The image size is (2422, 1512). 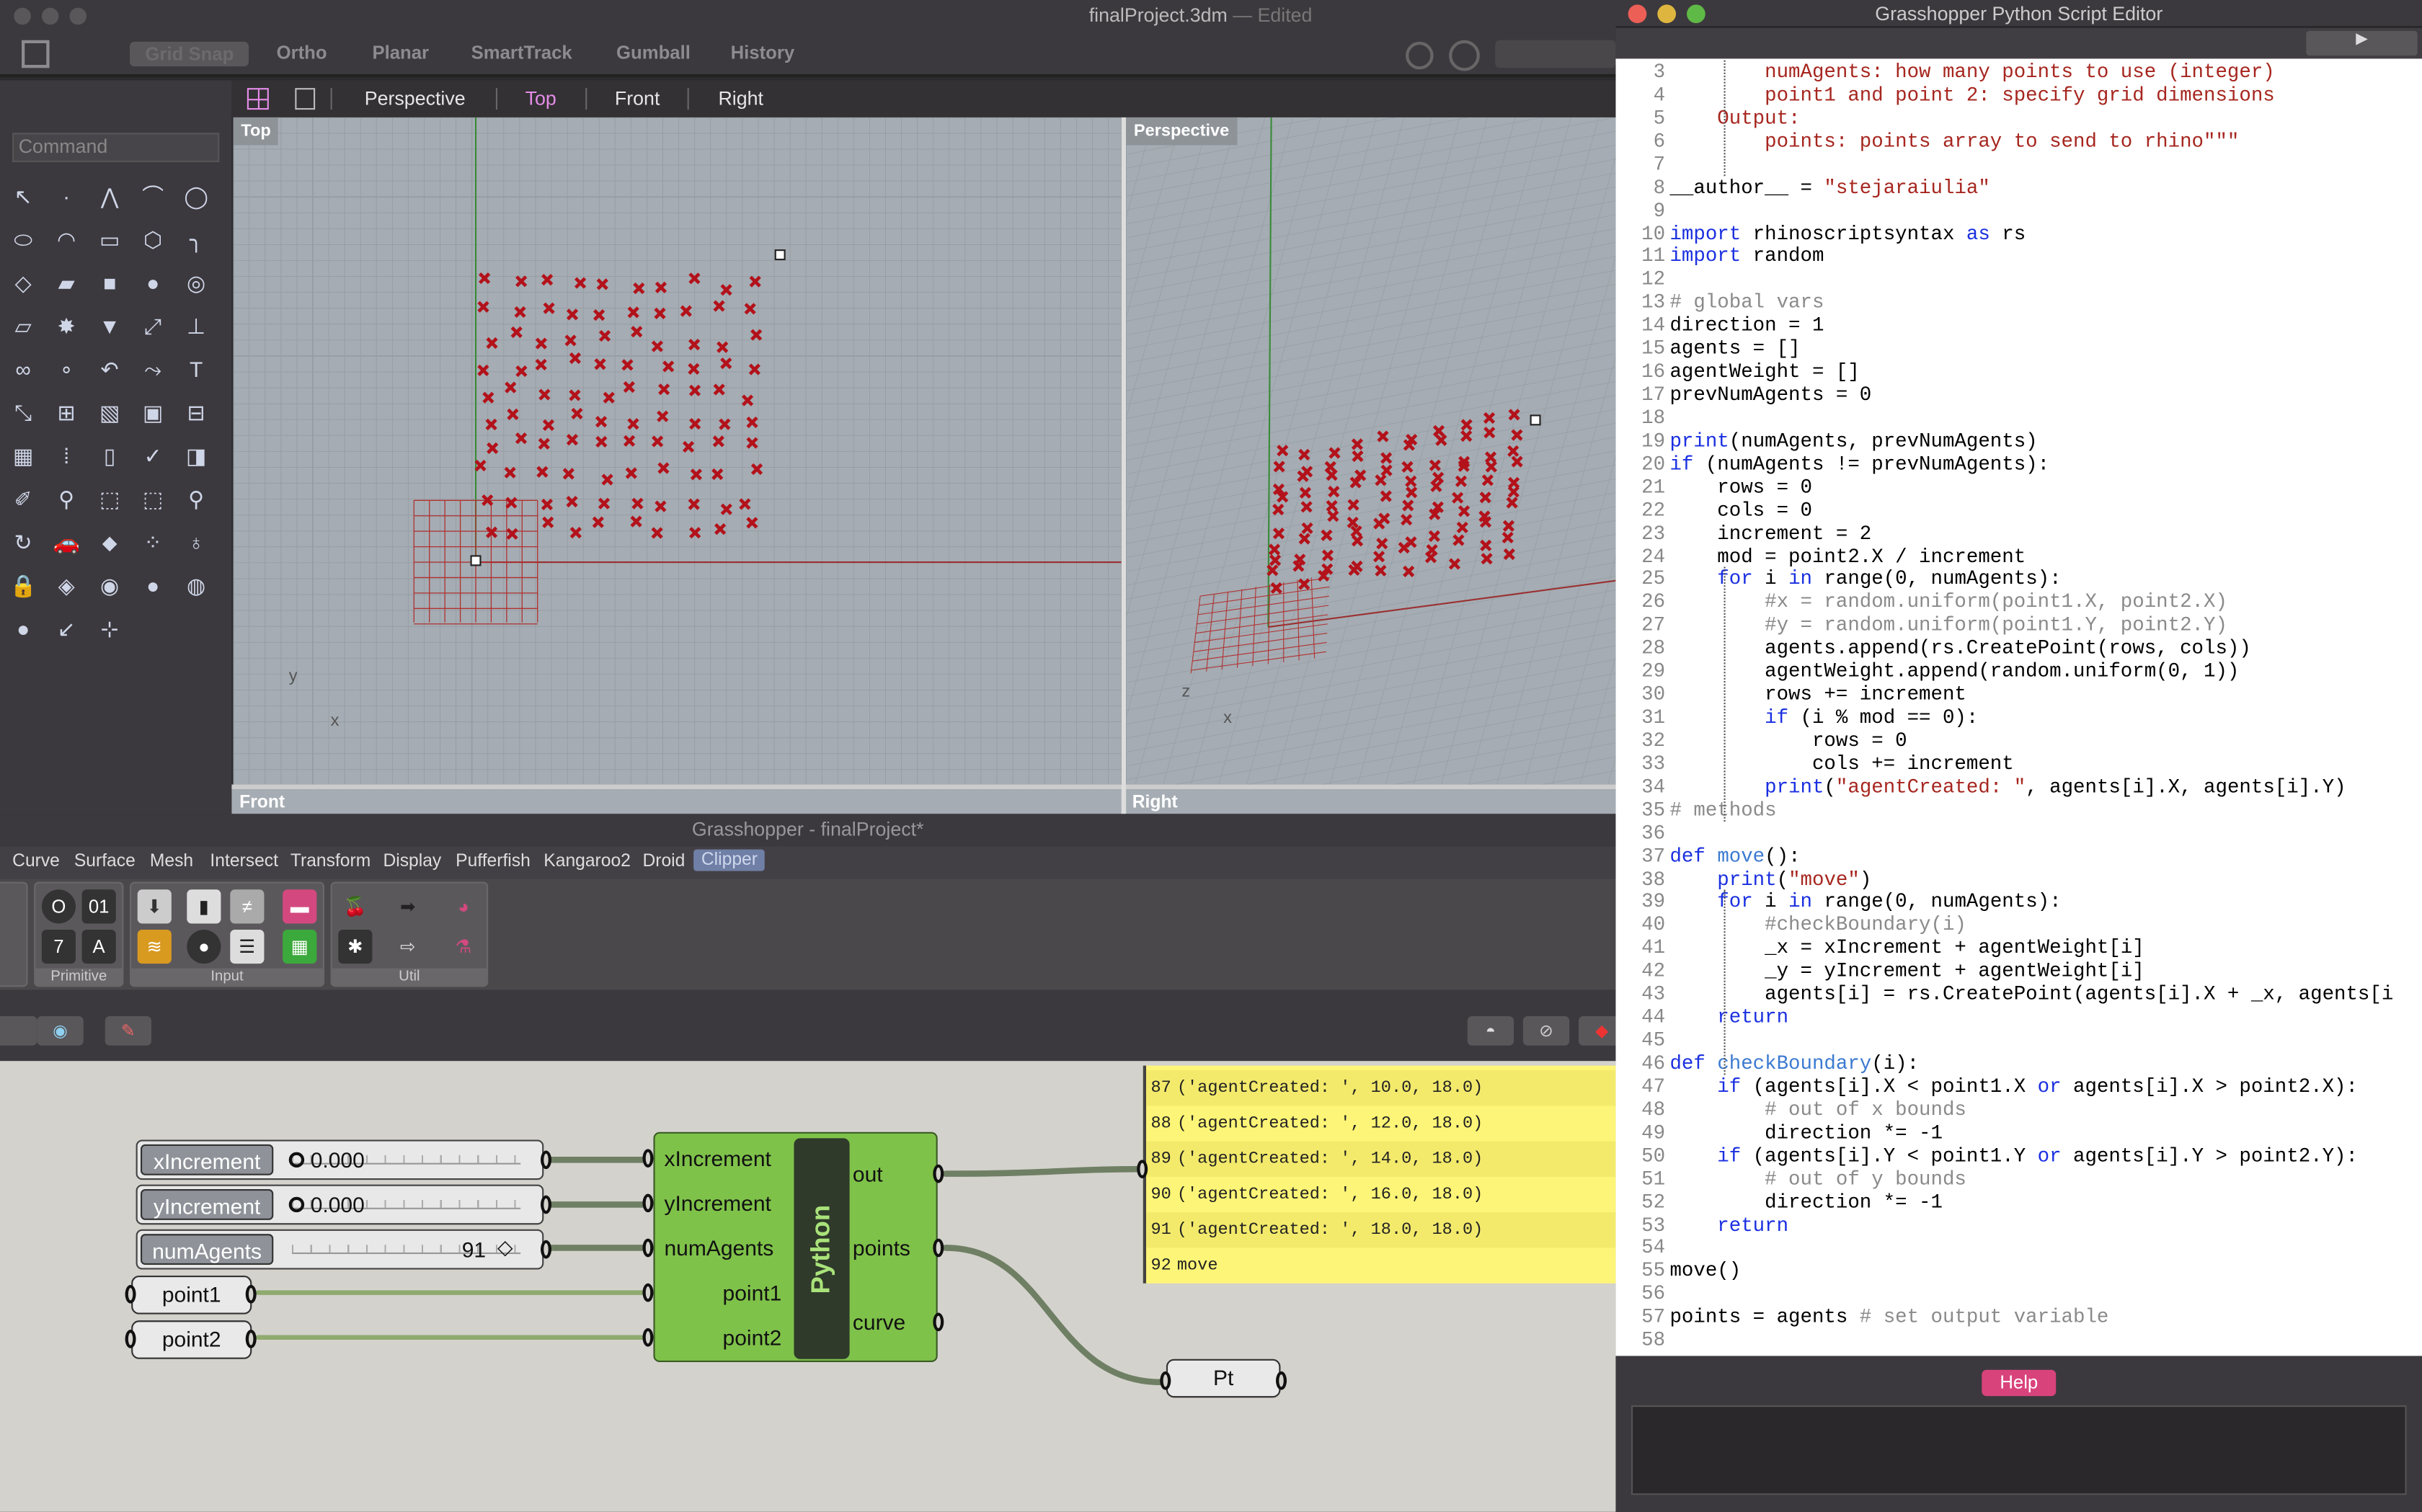 What do you see at coordinates (752, 1338) in the screenshot?
I see `input-point2: point2` at bounding box center [752, 1338].